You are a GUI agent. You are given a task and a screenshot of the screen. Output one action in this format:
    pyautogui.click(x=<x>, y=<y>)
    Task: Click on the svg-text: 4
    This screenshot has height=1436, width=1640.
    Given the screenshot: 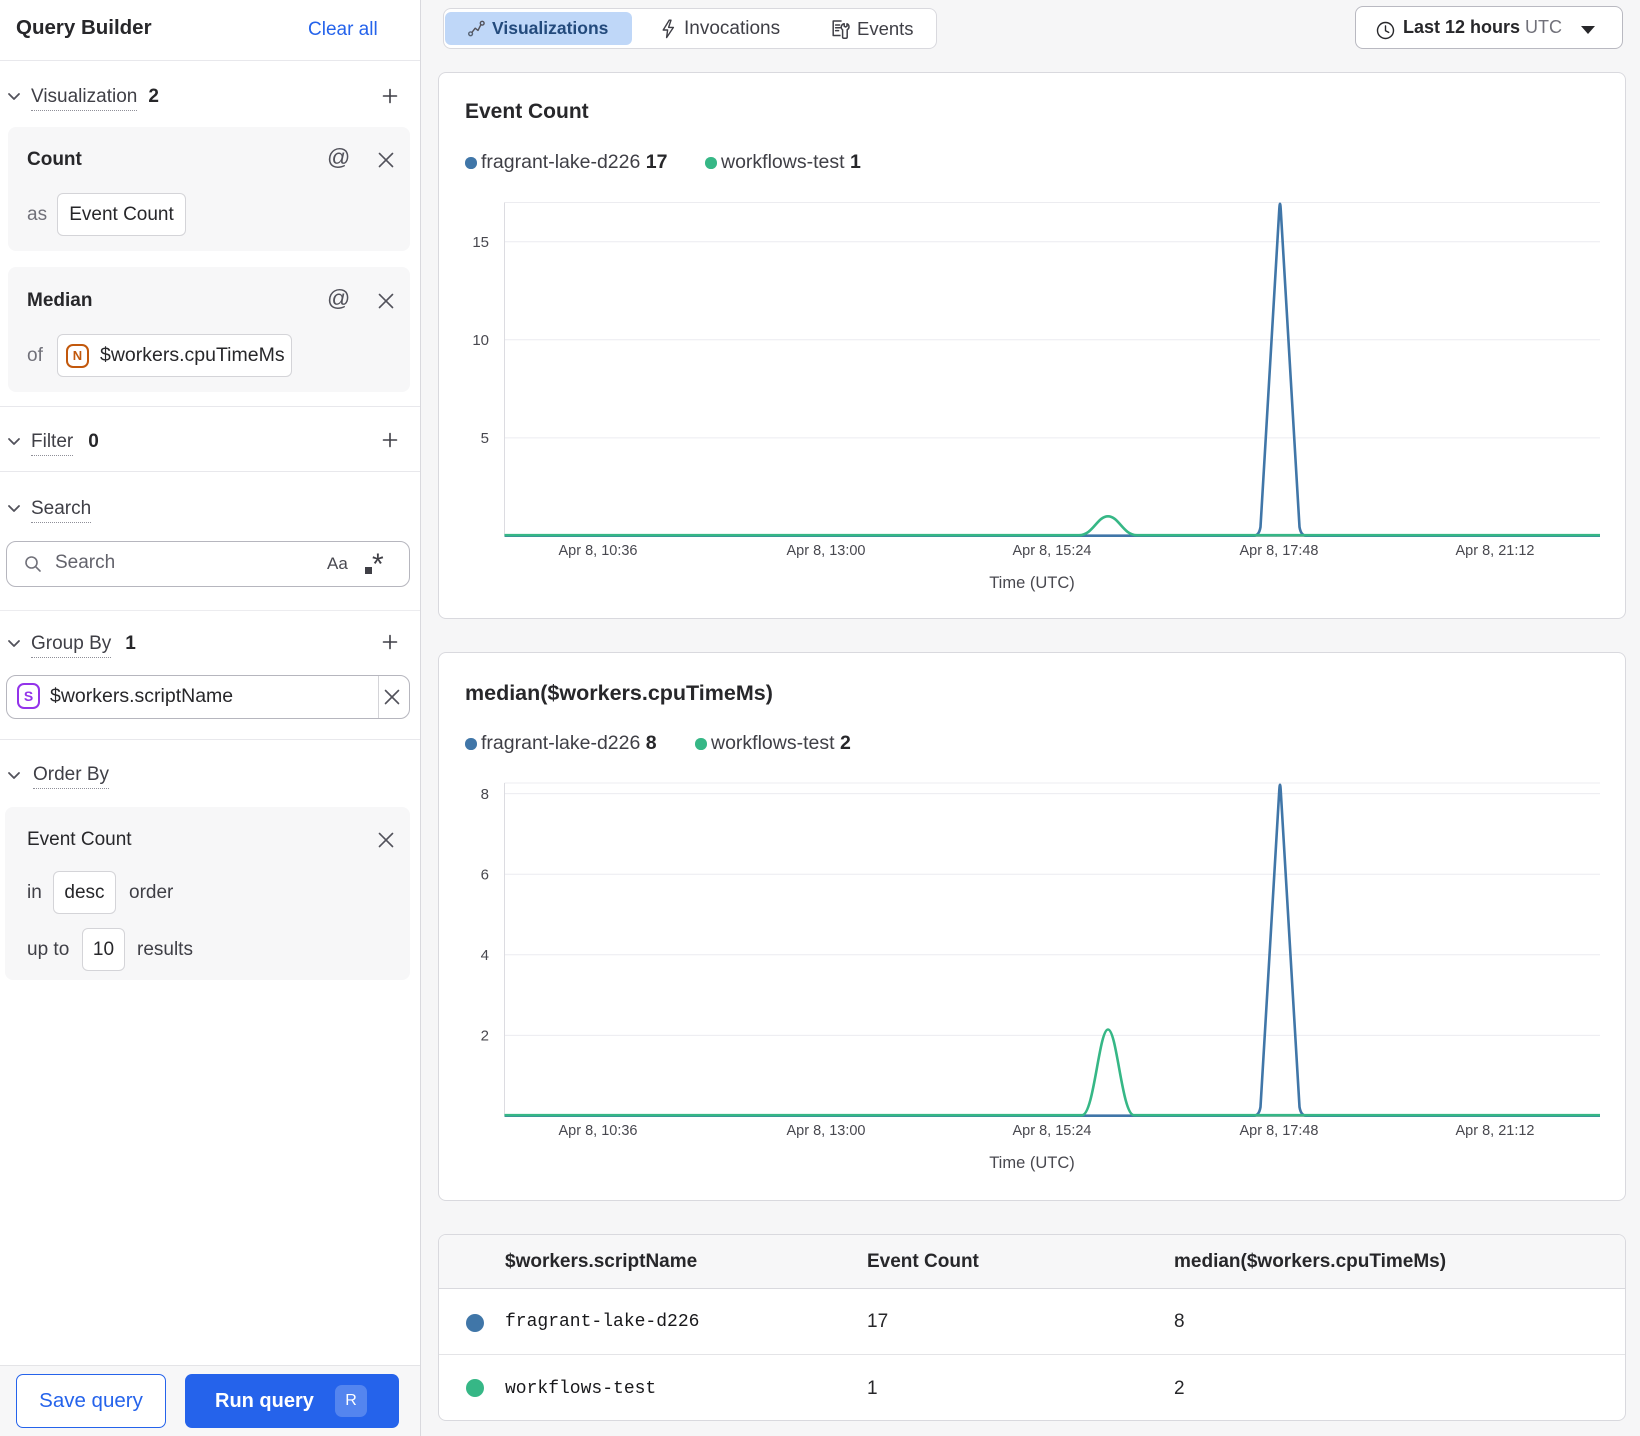 What is the action you would take?
    pyautogui.click(x=485, y=955)
    